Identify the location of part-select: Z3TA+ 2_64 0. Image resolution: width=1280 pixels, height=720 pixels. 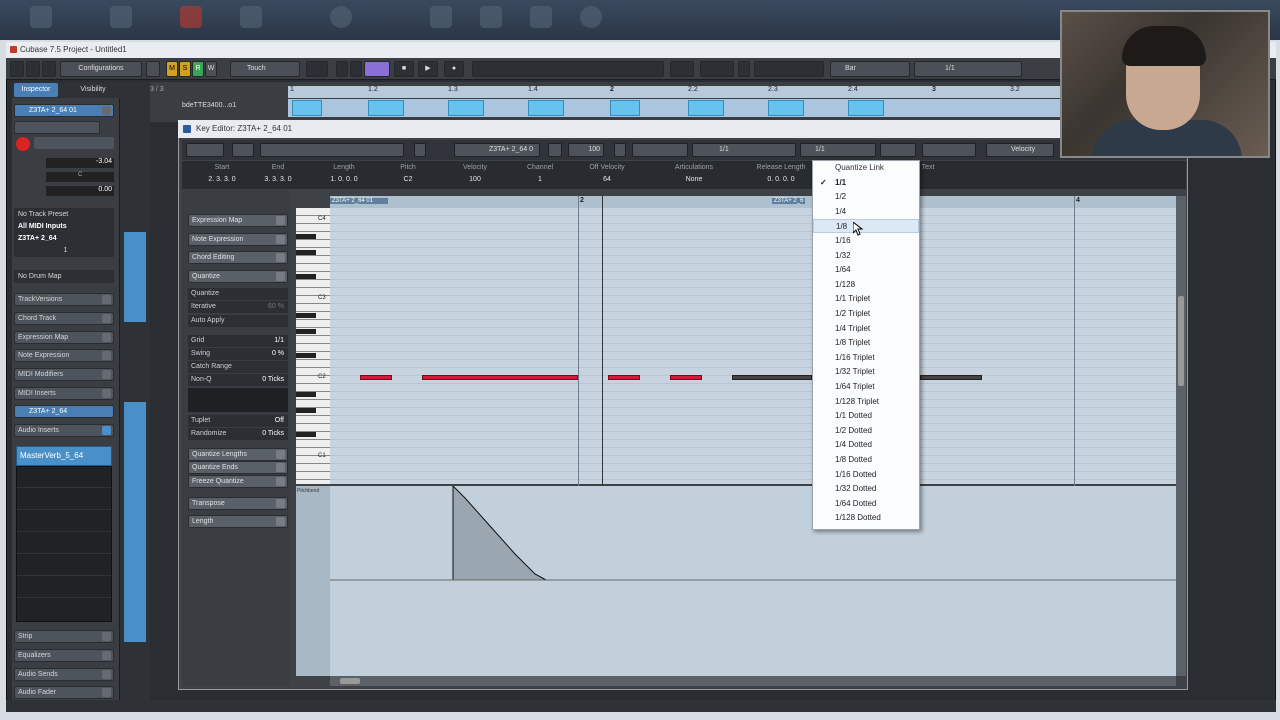
(497, 150).